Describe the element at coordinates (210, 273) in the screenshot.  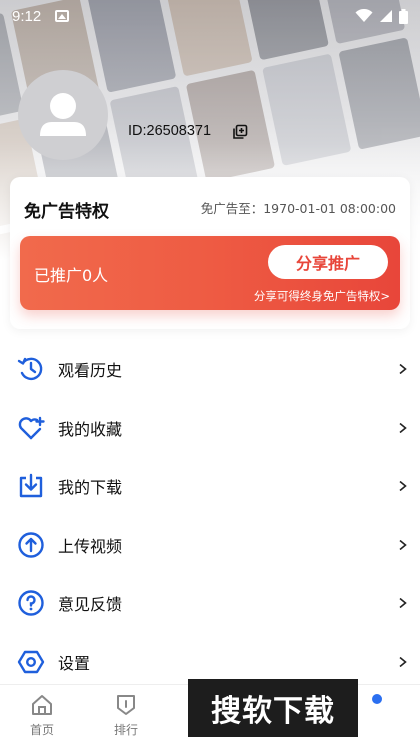
I see `promotion-banner: 已推广0人 分享推广 分享可得终身免广告特权>` at that location.